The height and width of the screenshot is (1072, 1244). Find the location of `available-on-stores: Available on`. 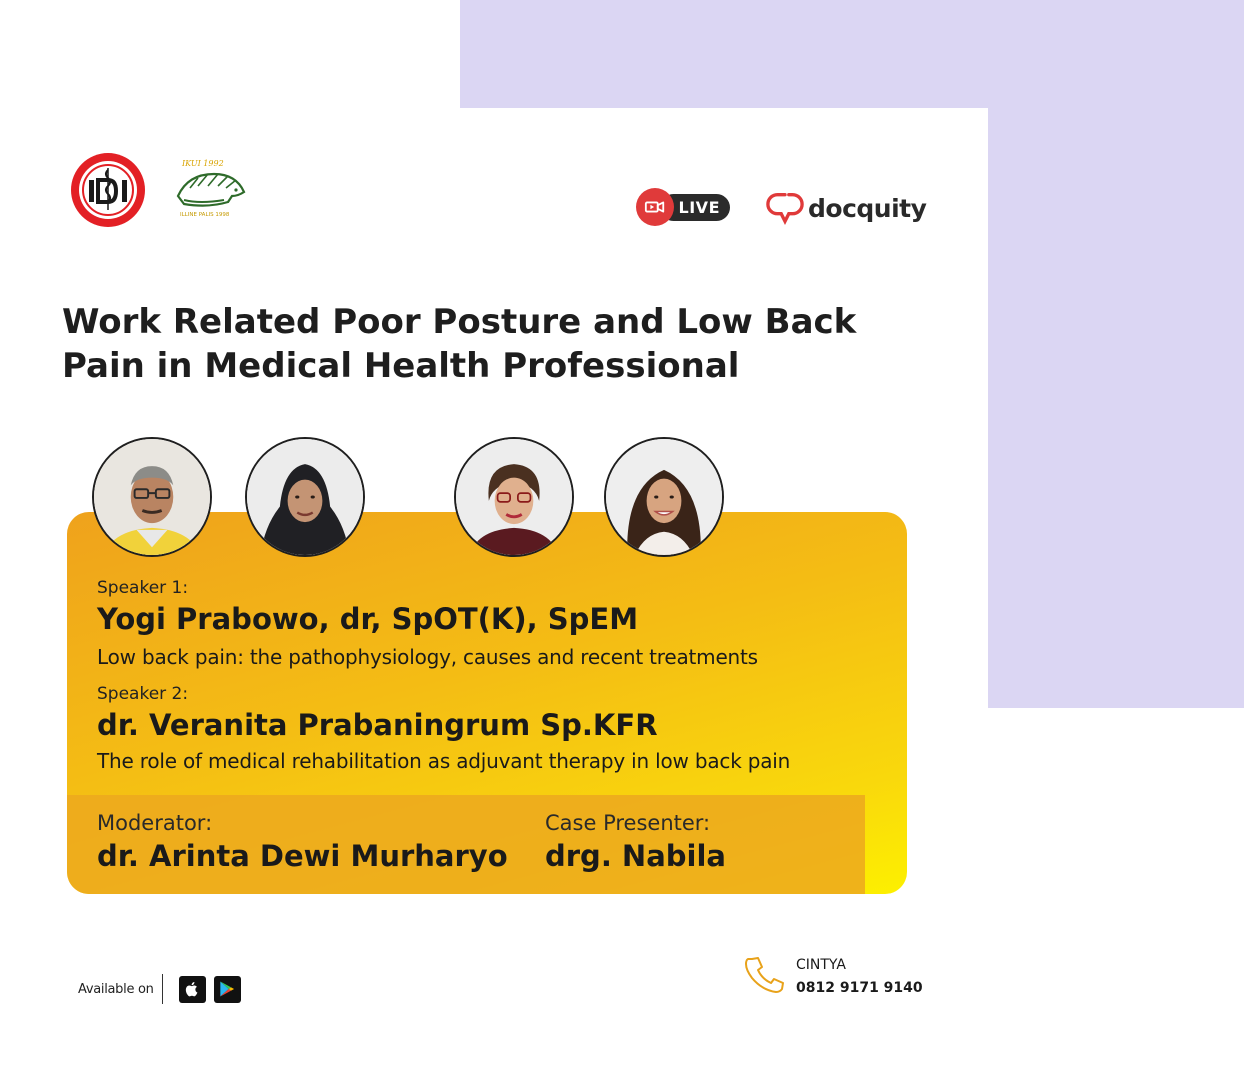

available-on-stores: Available on is located at coordinates (163, 989).